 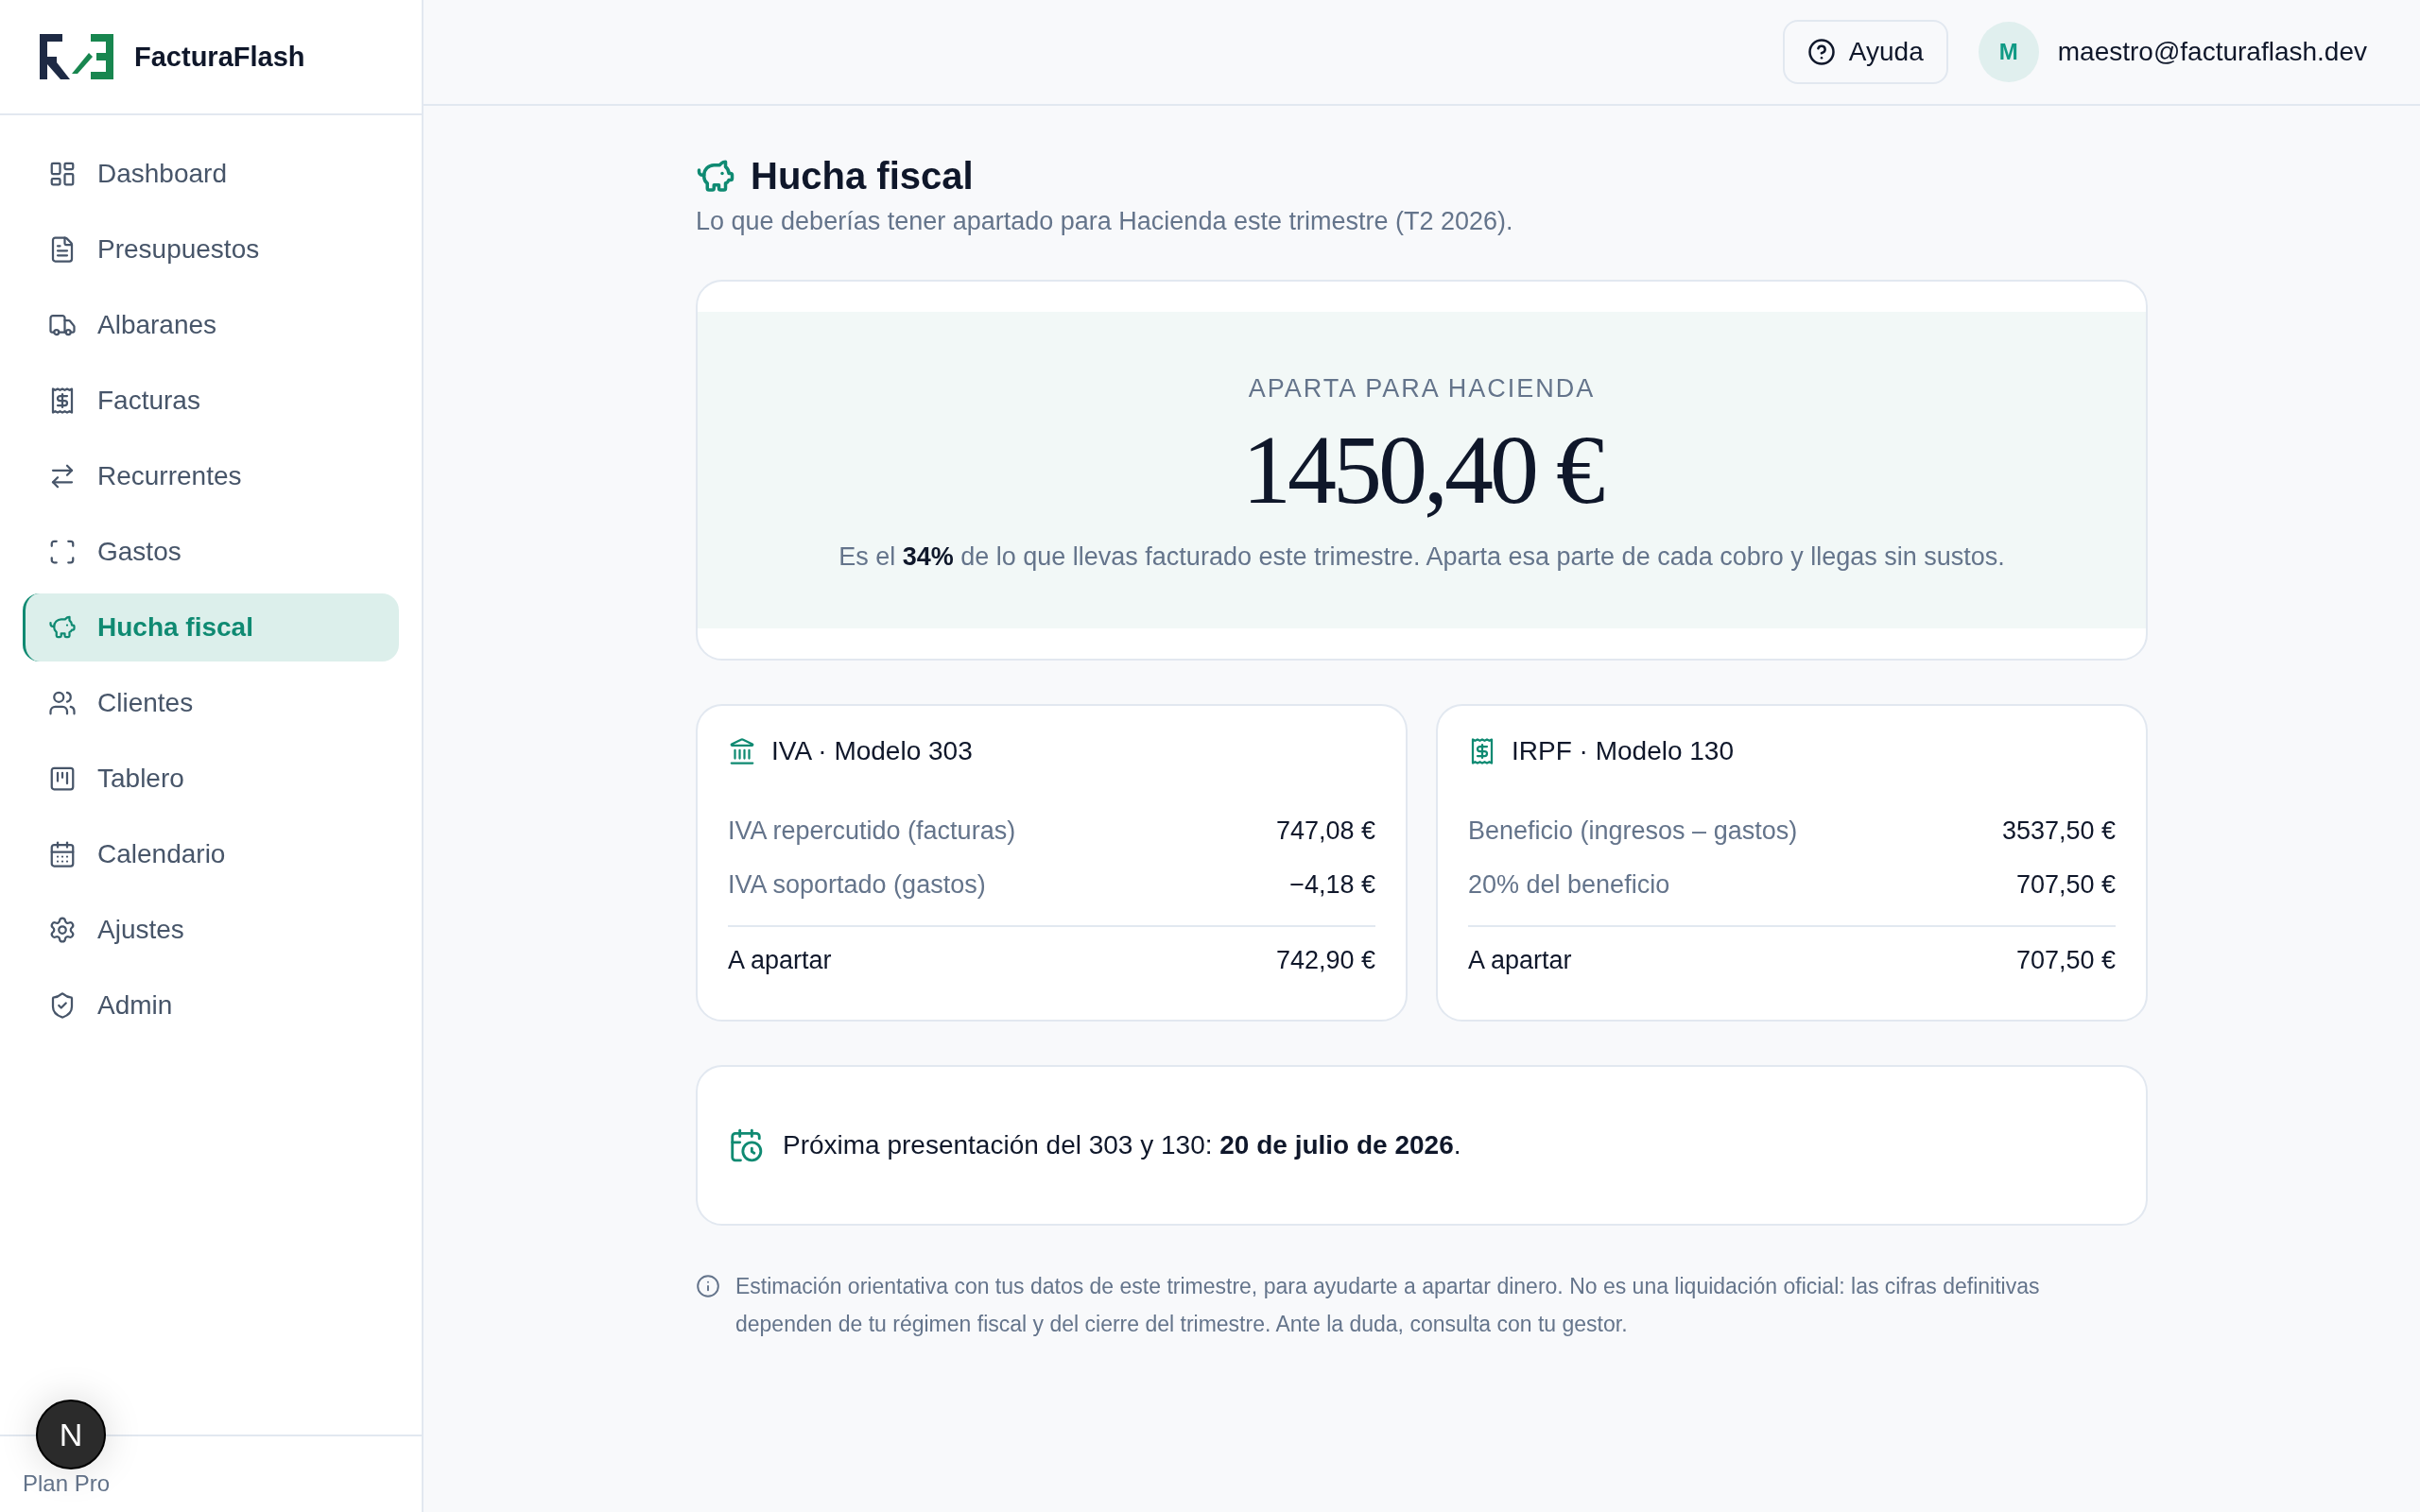 What do you see at coordinates (1325, 960) in the screenshot?
I see `total-value: 742,90 €` at bounding box center [1325, 960].